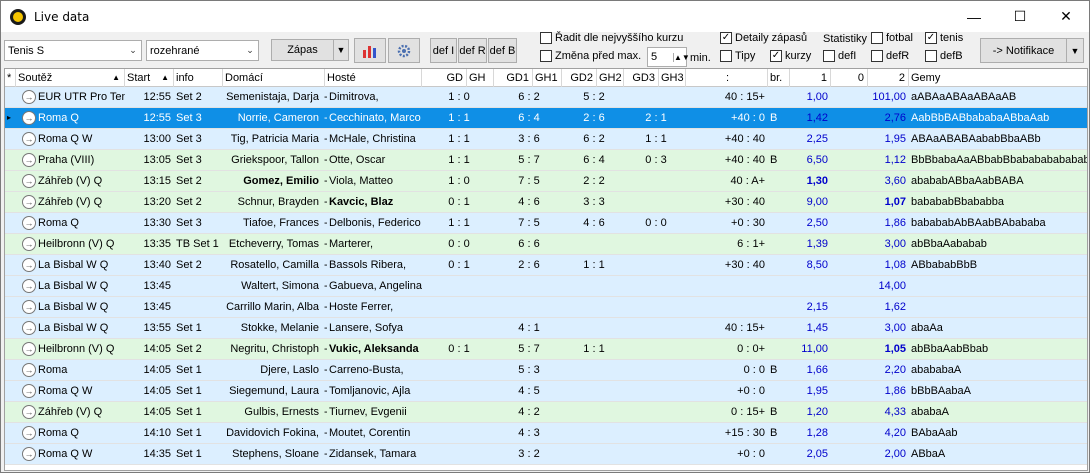 The height and width of the screenshot is (473, 1090). Describe the element at coordinates (611, 38) in the screenshot. I see `sort-checkbox: Řadit dle nejvyššího kurzu` at that location.